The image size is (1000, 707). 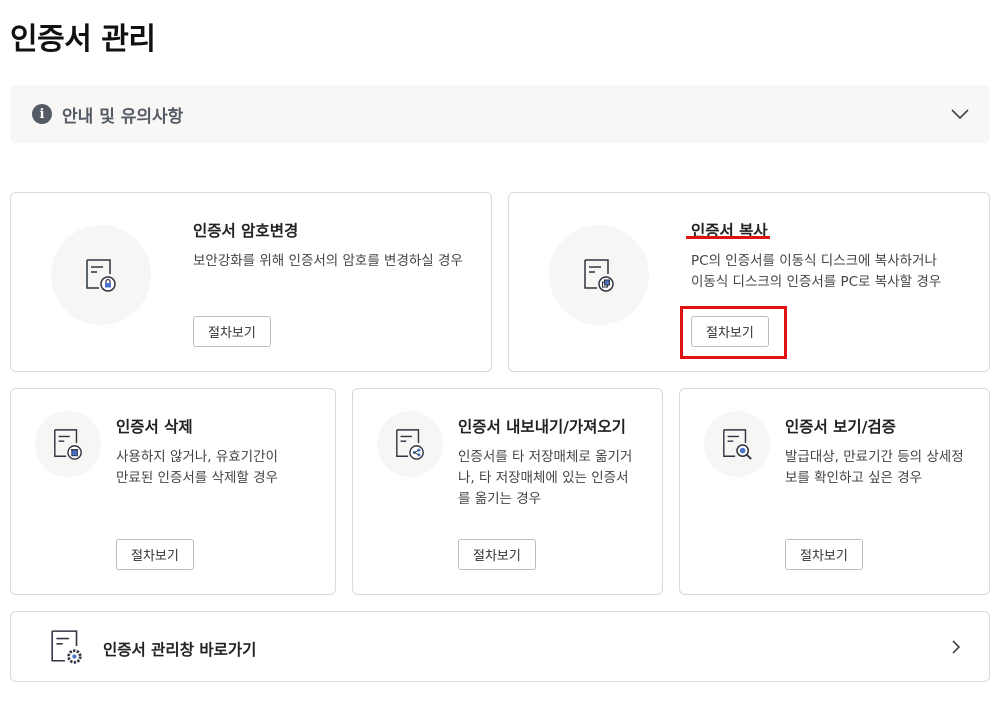 I want to click on highlight-box, so click(x=733, y=332).